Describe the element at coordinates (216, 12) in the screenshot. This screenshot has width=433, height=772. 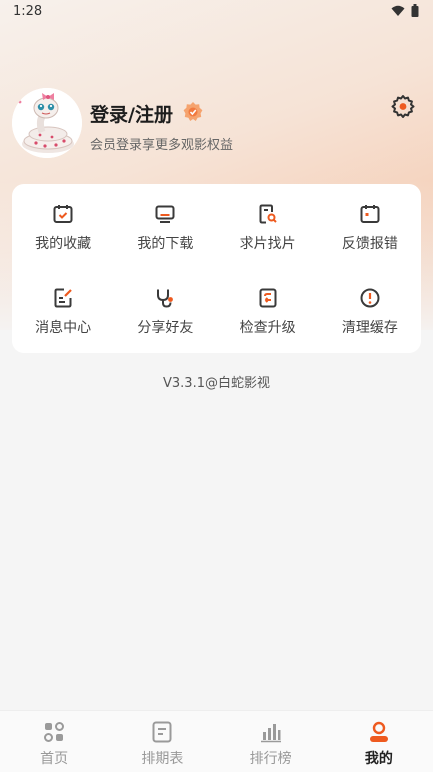
I see `status-bar: 1:28` at that location.